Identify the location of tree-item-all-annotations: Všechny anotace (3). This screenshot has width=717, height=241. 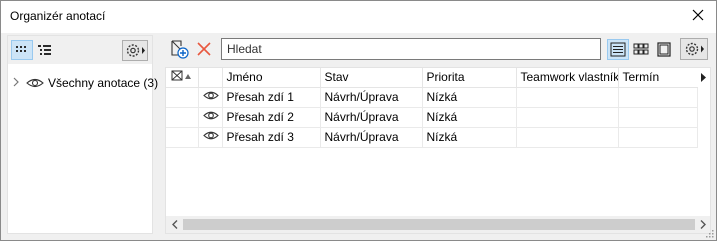
(83, 83).